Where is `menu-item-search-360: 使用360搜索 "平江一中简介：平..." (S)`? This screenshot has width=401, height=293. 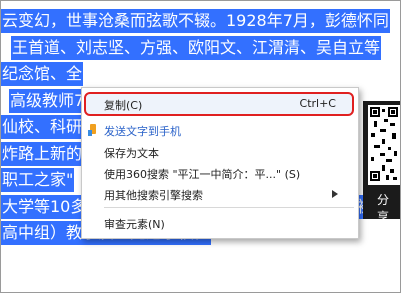 menu-item-search-360: 使用360搜索 "平江一中简介：平..." (S) is located at coordinates (219, 173).